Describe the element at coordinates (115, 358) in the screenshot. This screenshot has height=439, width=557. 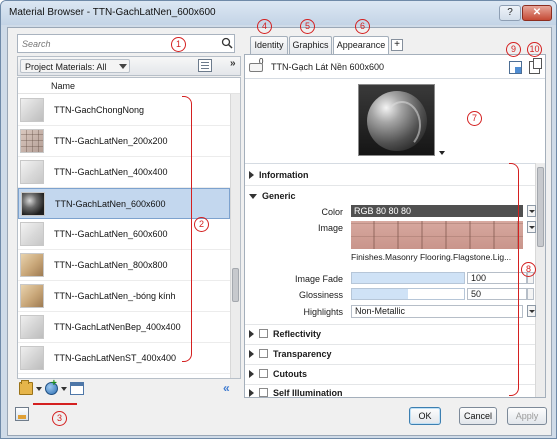
I see `material-name: TTN-GachLatNenST_400x400` at that location.